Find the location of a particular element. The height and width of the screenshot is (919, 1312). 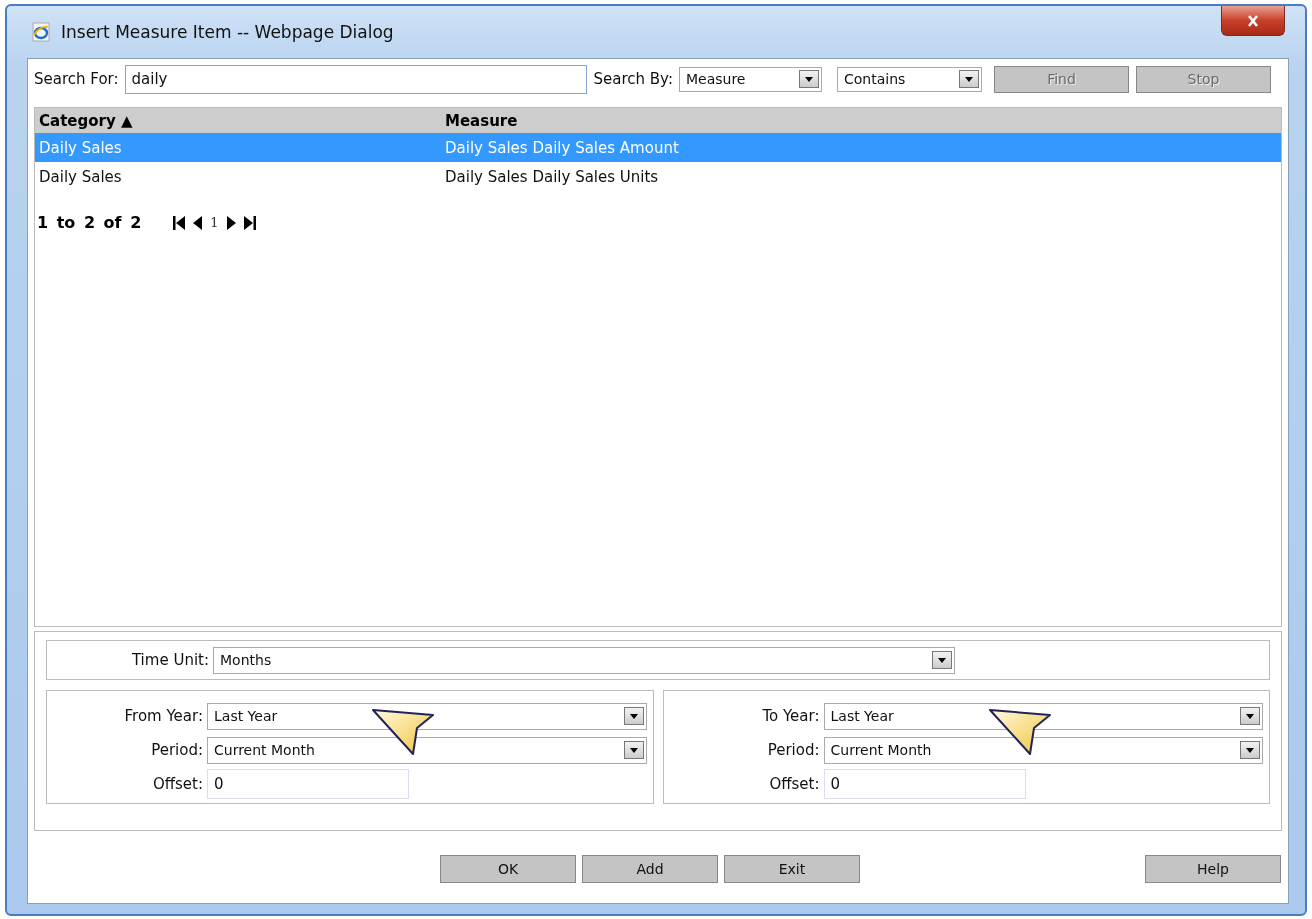

next-page-icon is located at coordinates (231, 222).